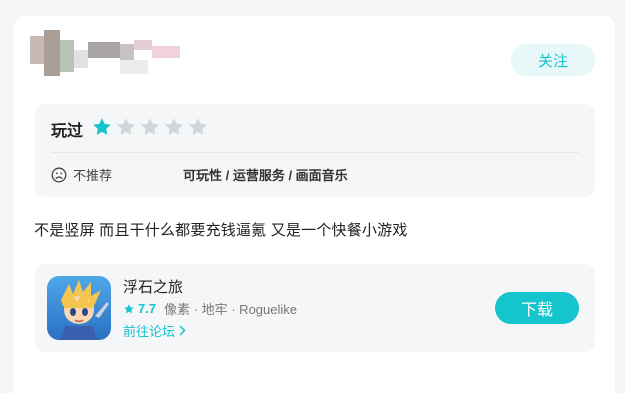  I want to click on played-label: 玩过, so click(67, 131).